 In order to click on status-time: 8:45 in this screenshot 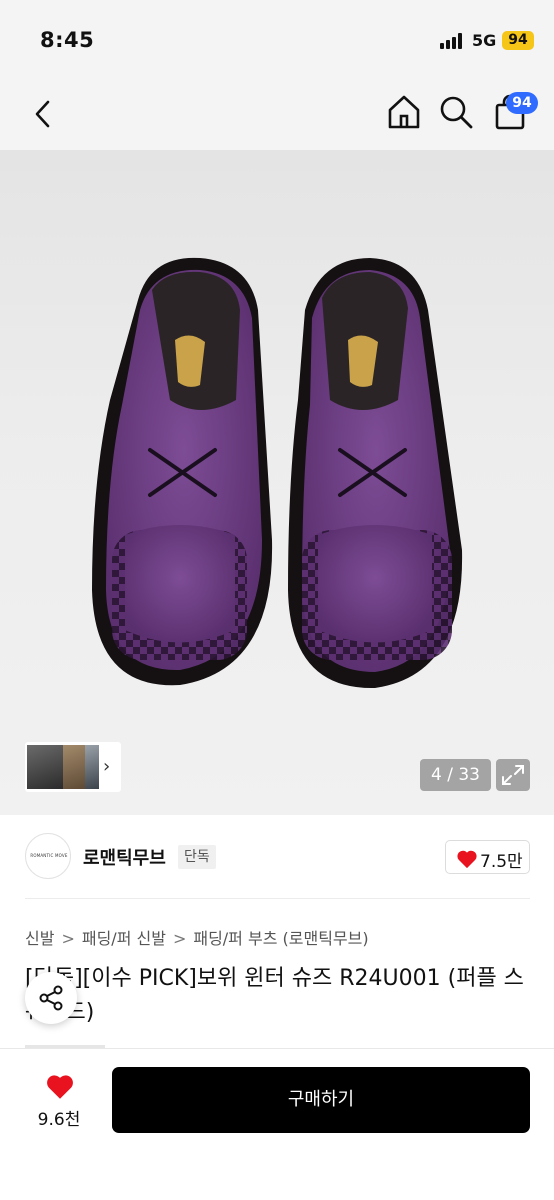, I will do `click(67, 40)`.